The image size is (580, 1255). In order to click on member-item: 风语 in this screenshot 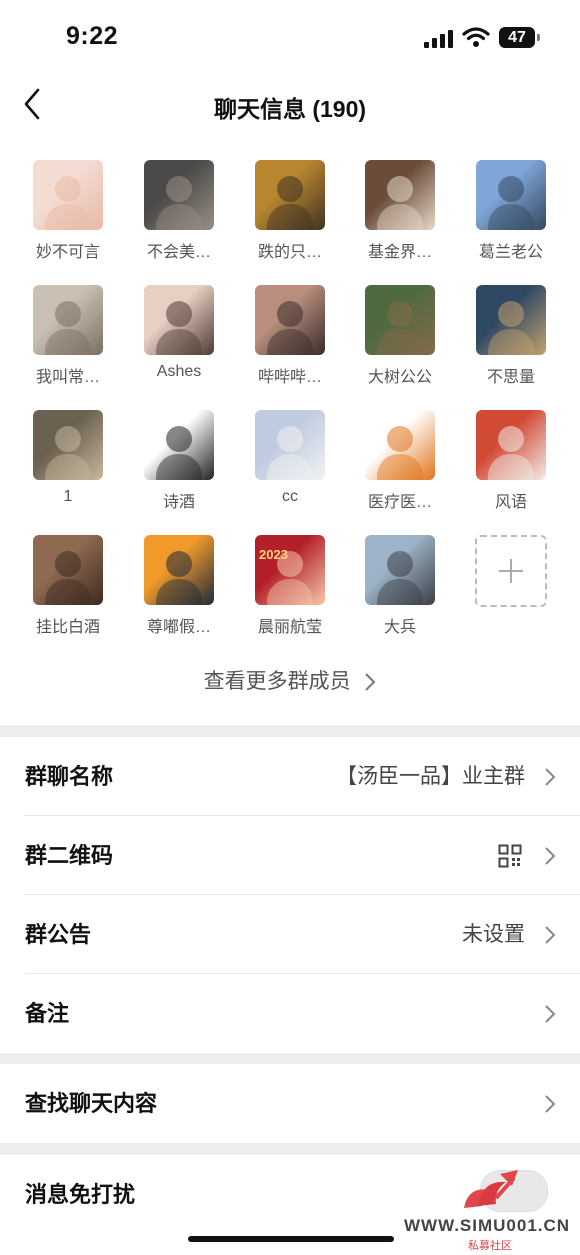, I will do `click(511, 465)`.